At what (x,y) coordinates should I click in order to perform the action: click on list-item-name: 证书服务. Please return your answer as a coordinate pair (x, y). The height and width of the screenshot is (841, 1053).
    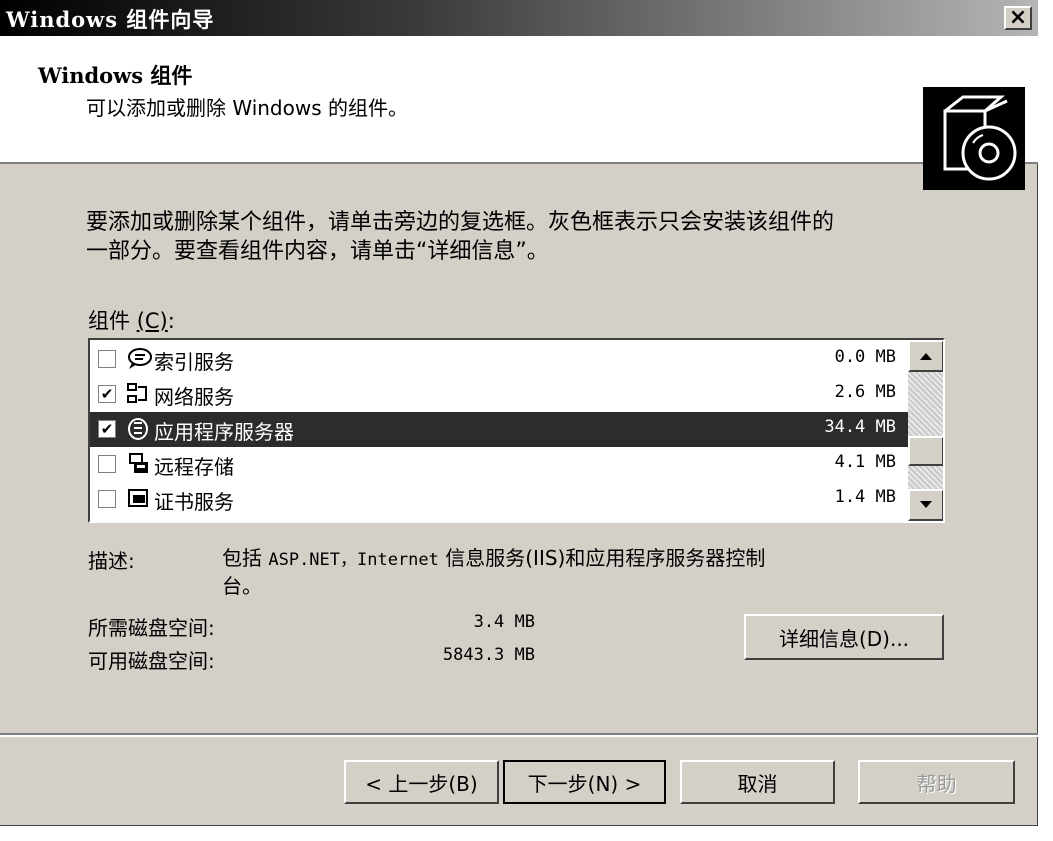
    Looking at the image, I should click on (194, 502).